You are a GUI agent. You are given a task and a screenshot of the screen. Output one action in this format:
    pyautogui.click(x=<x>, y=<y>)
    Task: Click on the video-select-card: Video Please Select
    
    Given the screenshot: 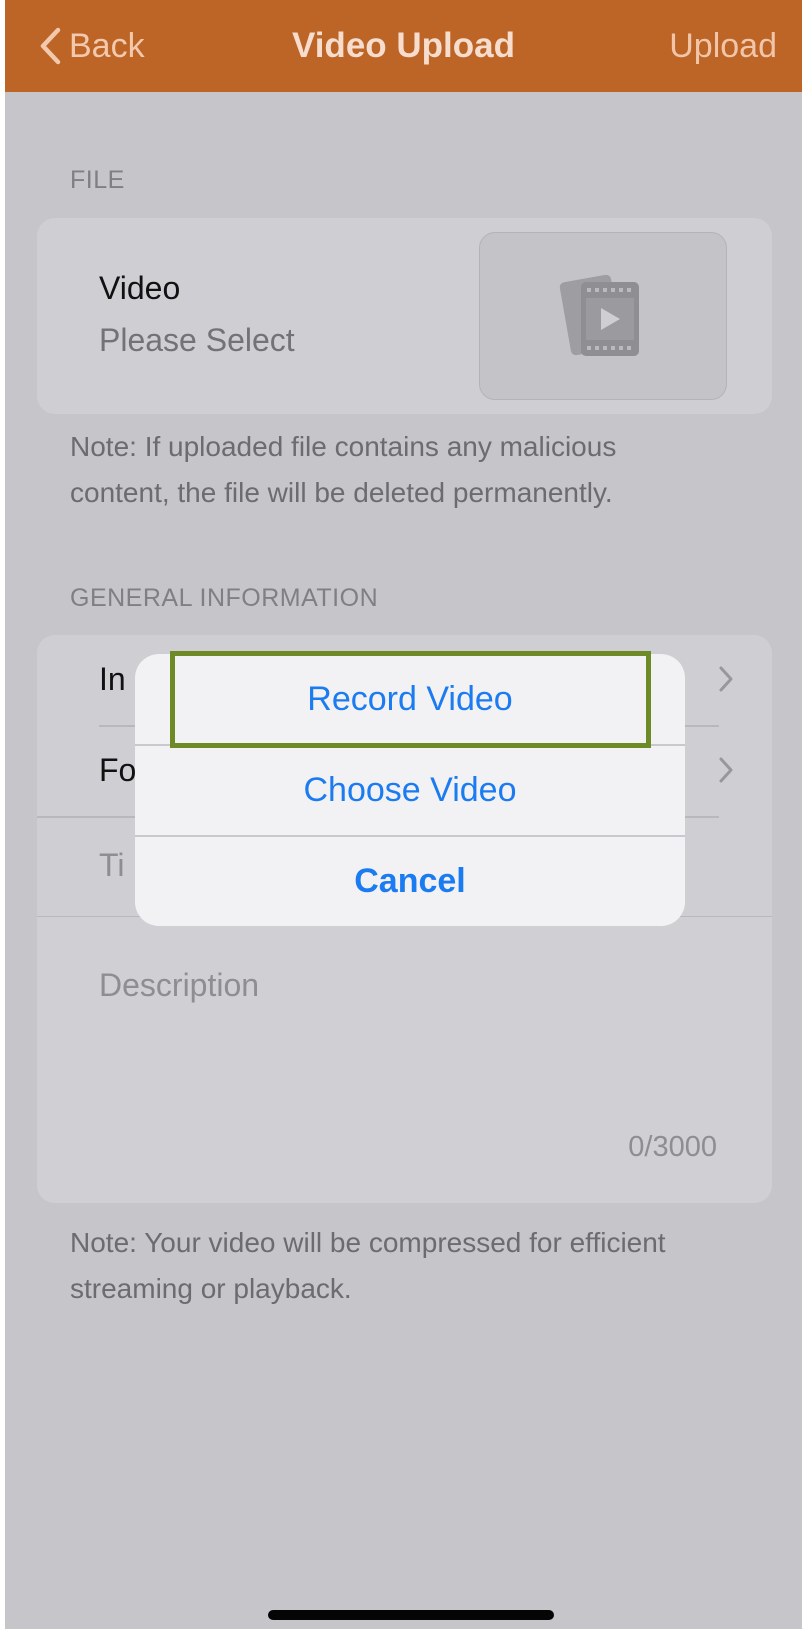 What is the action you would take?
    pyautogui.click(x=404, y=316)
    